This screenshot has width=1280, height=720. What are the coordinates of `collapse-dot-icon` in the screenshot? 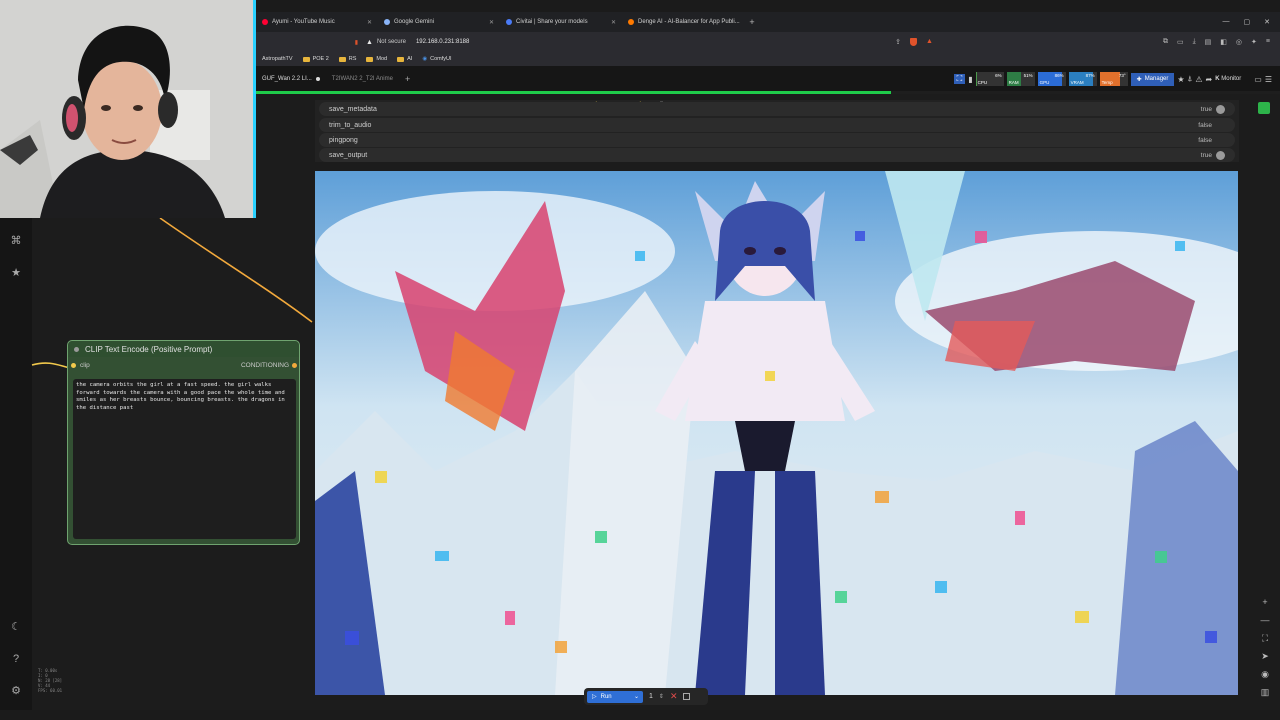 It's located at (76, 349).